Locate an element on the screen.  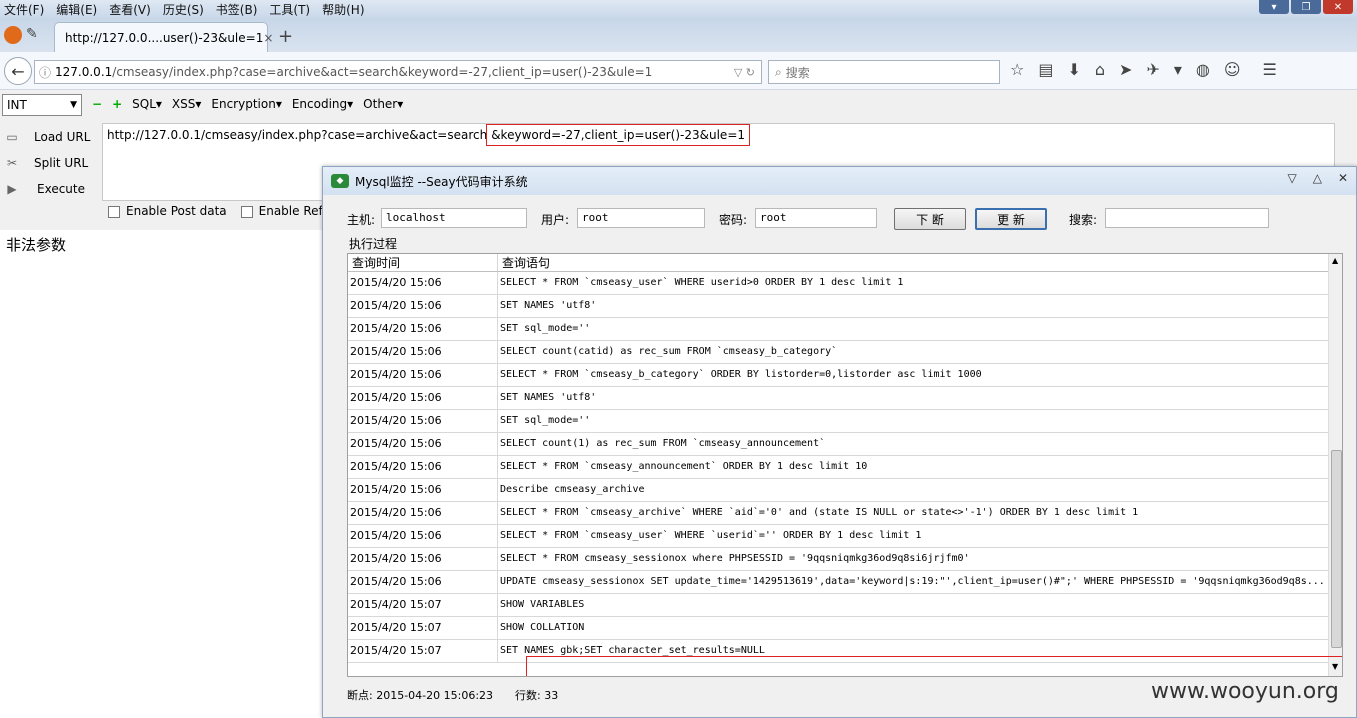
menu-view: 查看(V) is located at coordinates (130, 9).